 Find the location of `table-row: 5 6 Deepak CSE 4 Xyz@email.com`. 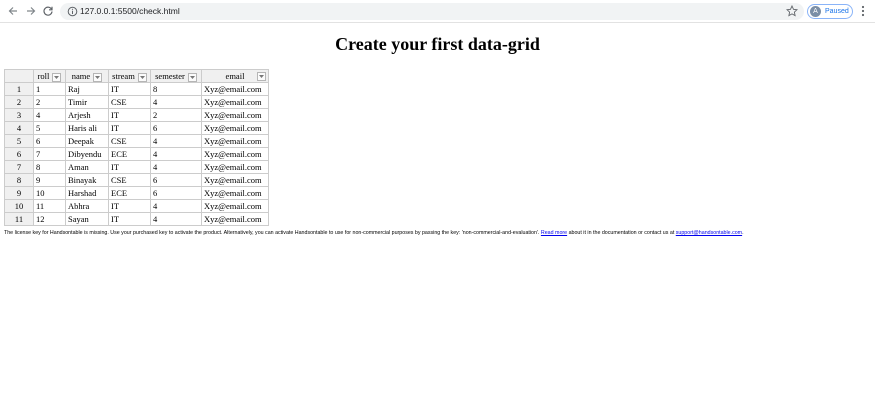

table-row: 5 6 Deepak CSE 4 Xyz@email.com is located at coordinates (136, 141).